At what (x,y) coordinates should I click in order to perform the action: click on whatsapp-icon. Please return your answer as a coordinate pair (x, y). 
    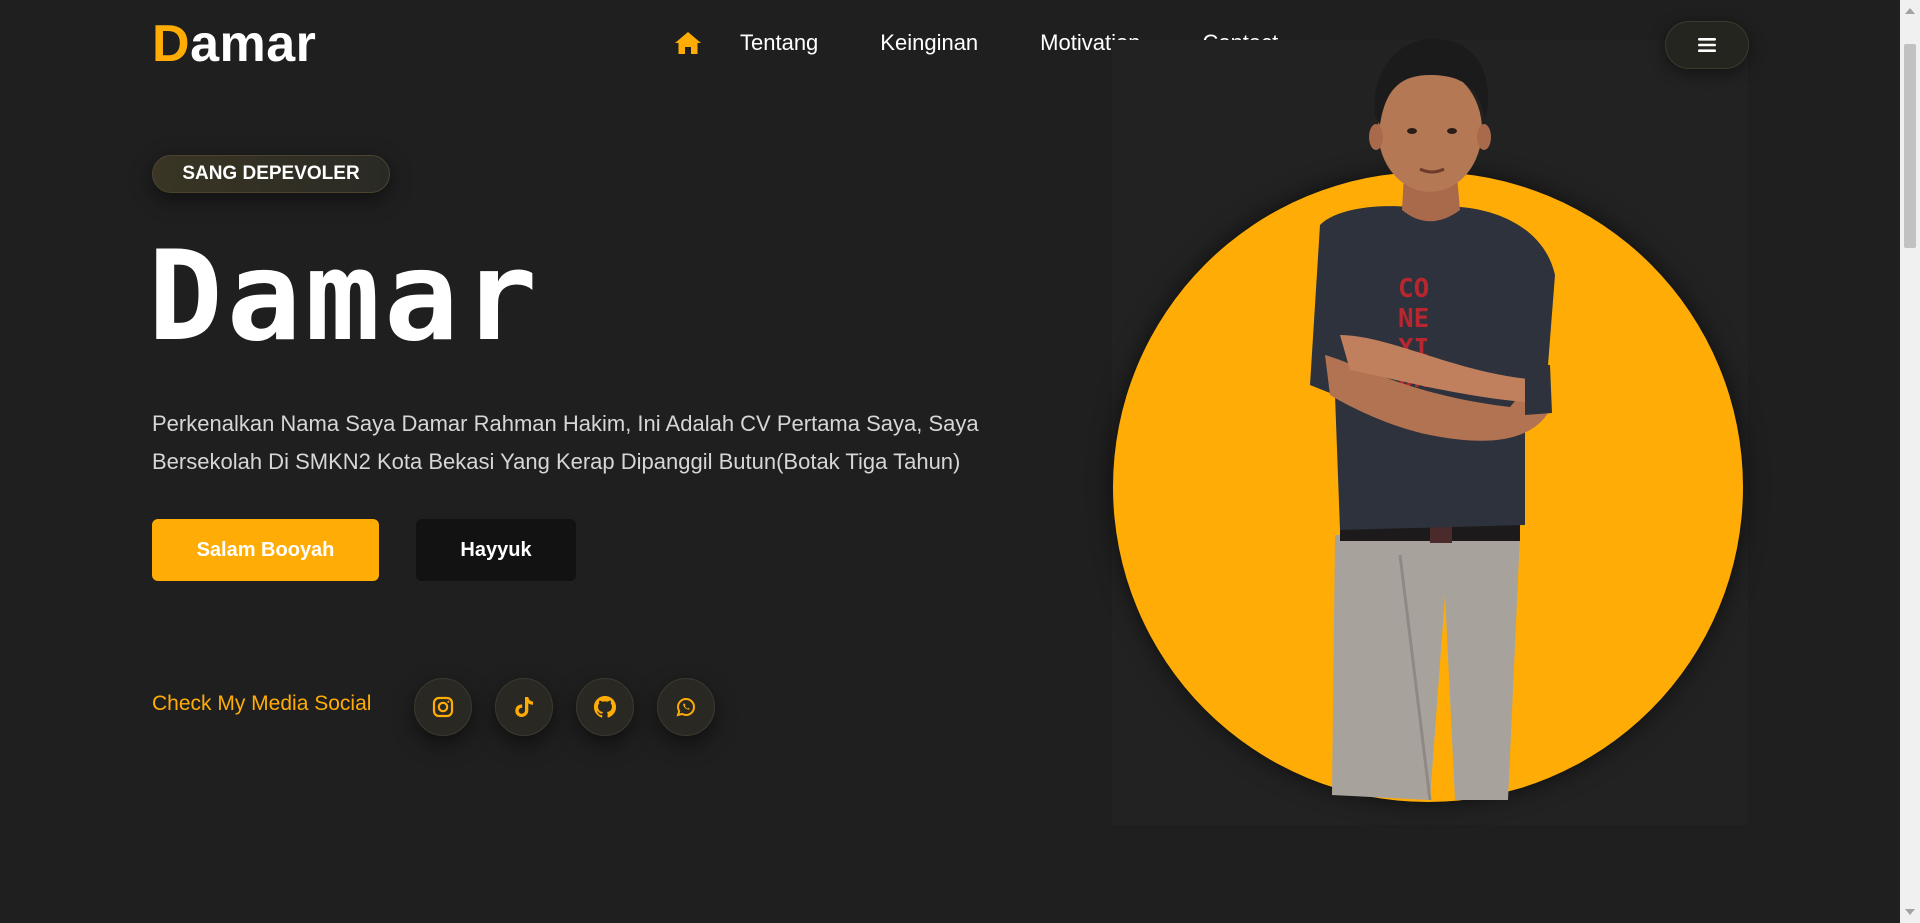
    Looking at the image, I should click on (686, 707).